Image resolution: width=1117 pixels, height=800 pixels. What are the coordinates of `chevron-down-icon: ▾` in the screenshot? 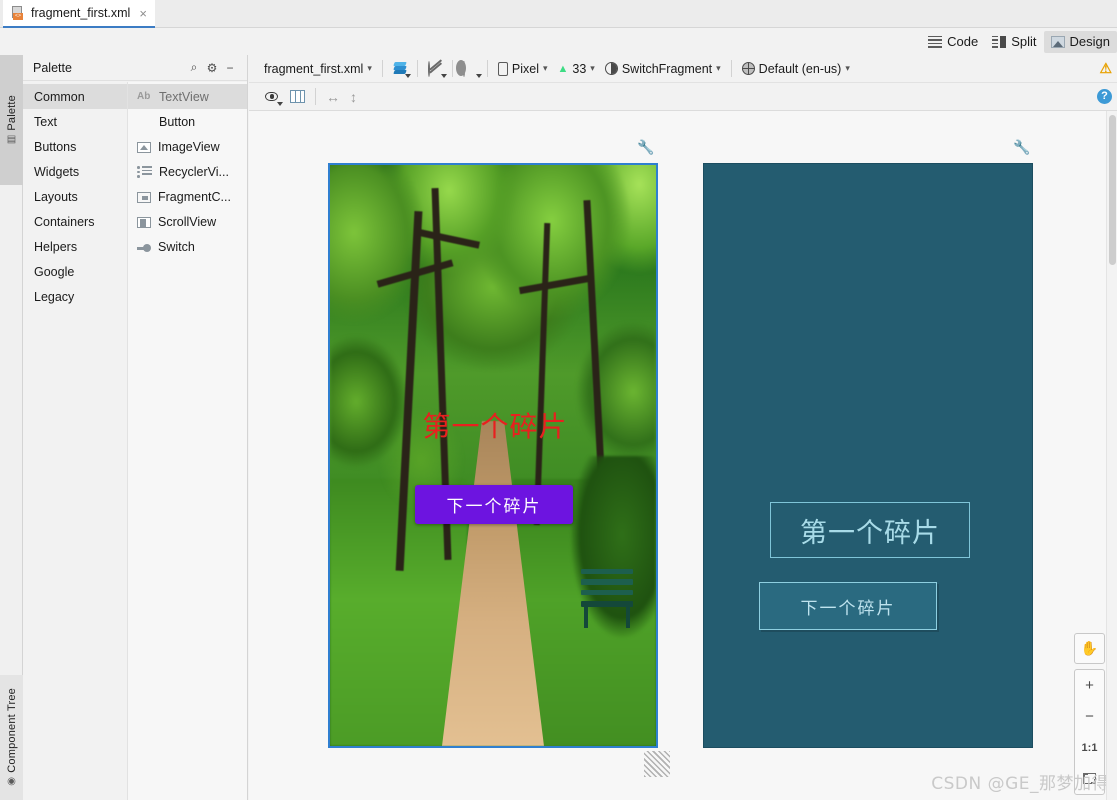 It's located at (369, 68).